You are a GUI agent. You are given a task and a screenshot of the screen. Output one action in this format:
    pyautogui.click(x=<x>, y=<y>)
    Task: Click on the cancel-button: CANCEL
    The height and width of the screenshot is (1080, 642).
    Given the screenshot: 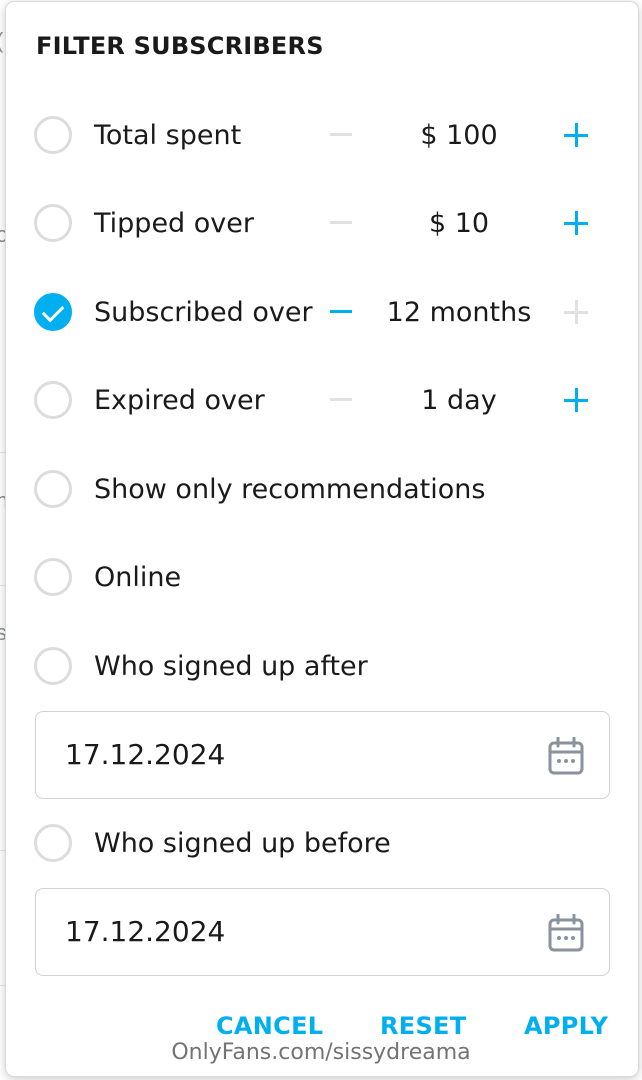 What is the action you would take?
    pyautogui.click(x=269, y=1026)
    